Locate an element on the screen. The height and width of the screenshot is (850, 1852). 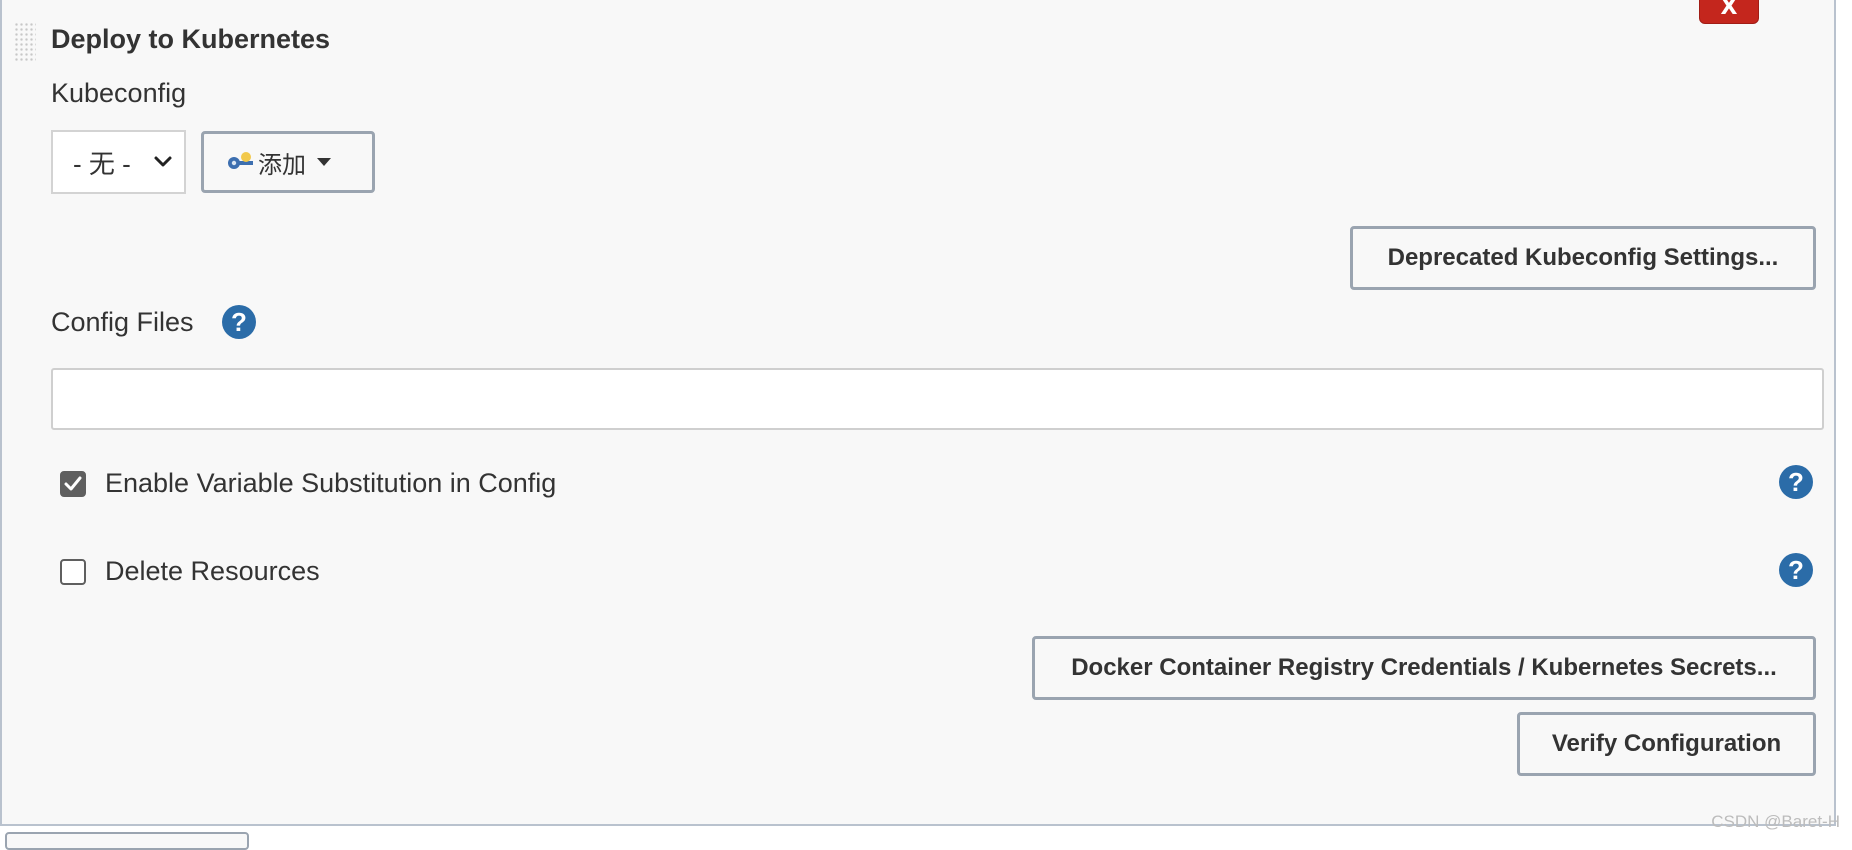
next-section-tab is located at coordinates (127, 841).